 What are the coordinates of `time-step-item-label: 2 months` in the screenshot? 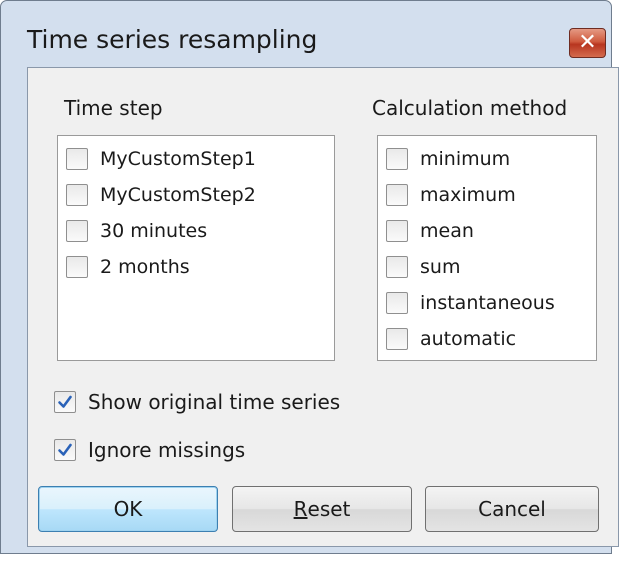 It's located at (145, 267).